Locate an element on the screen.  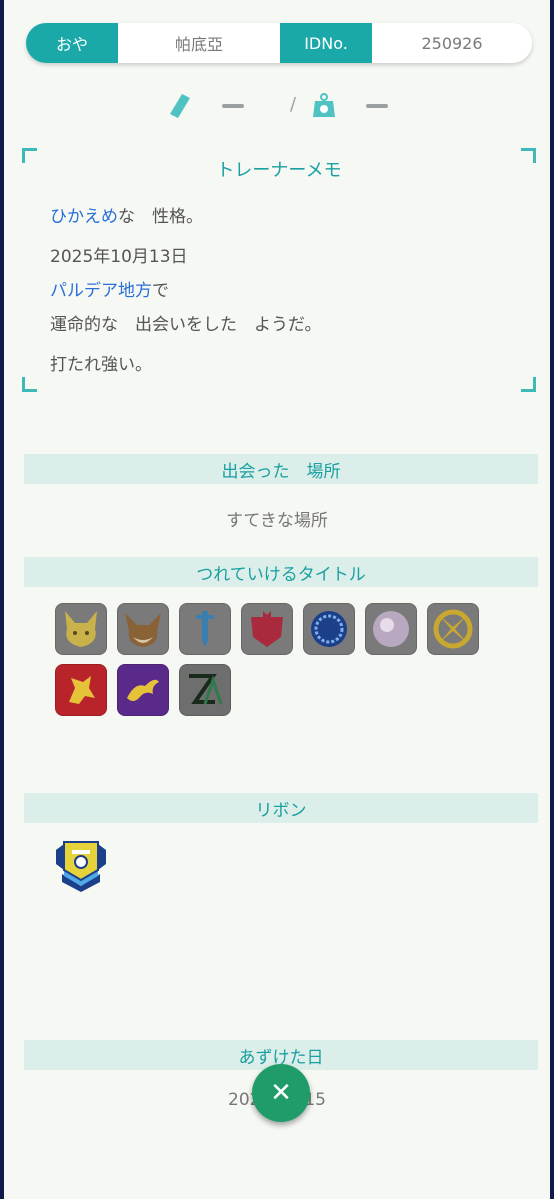
ribbons-header: リボン is located at coordinates (281, 808).